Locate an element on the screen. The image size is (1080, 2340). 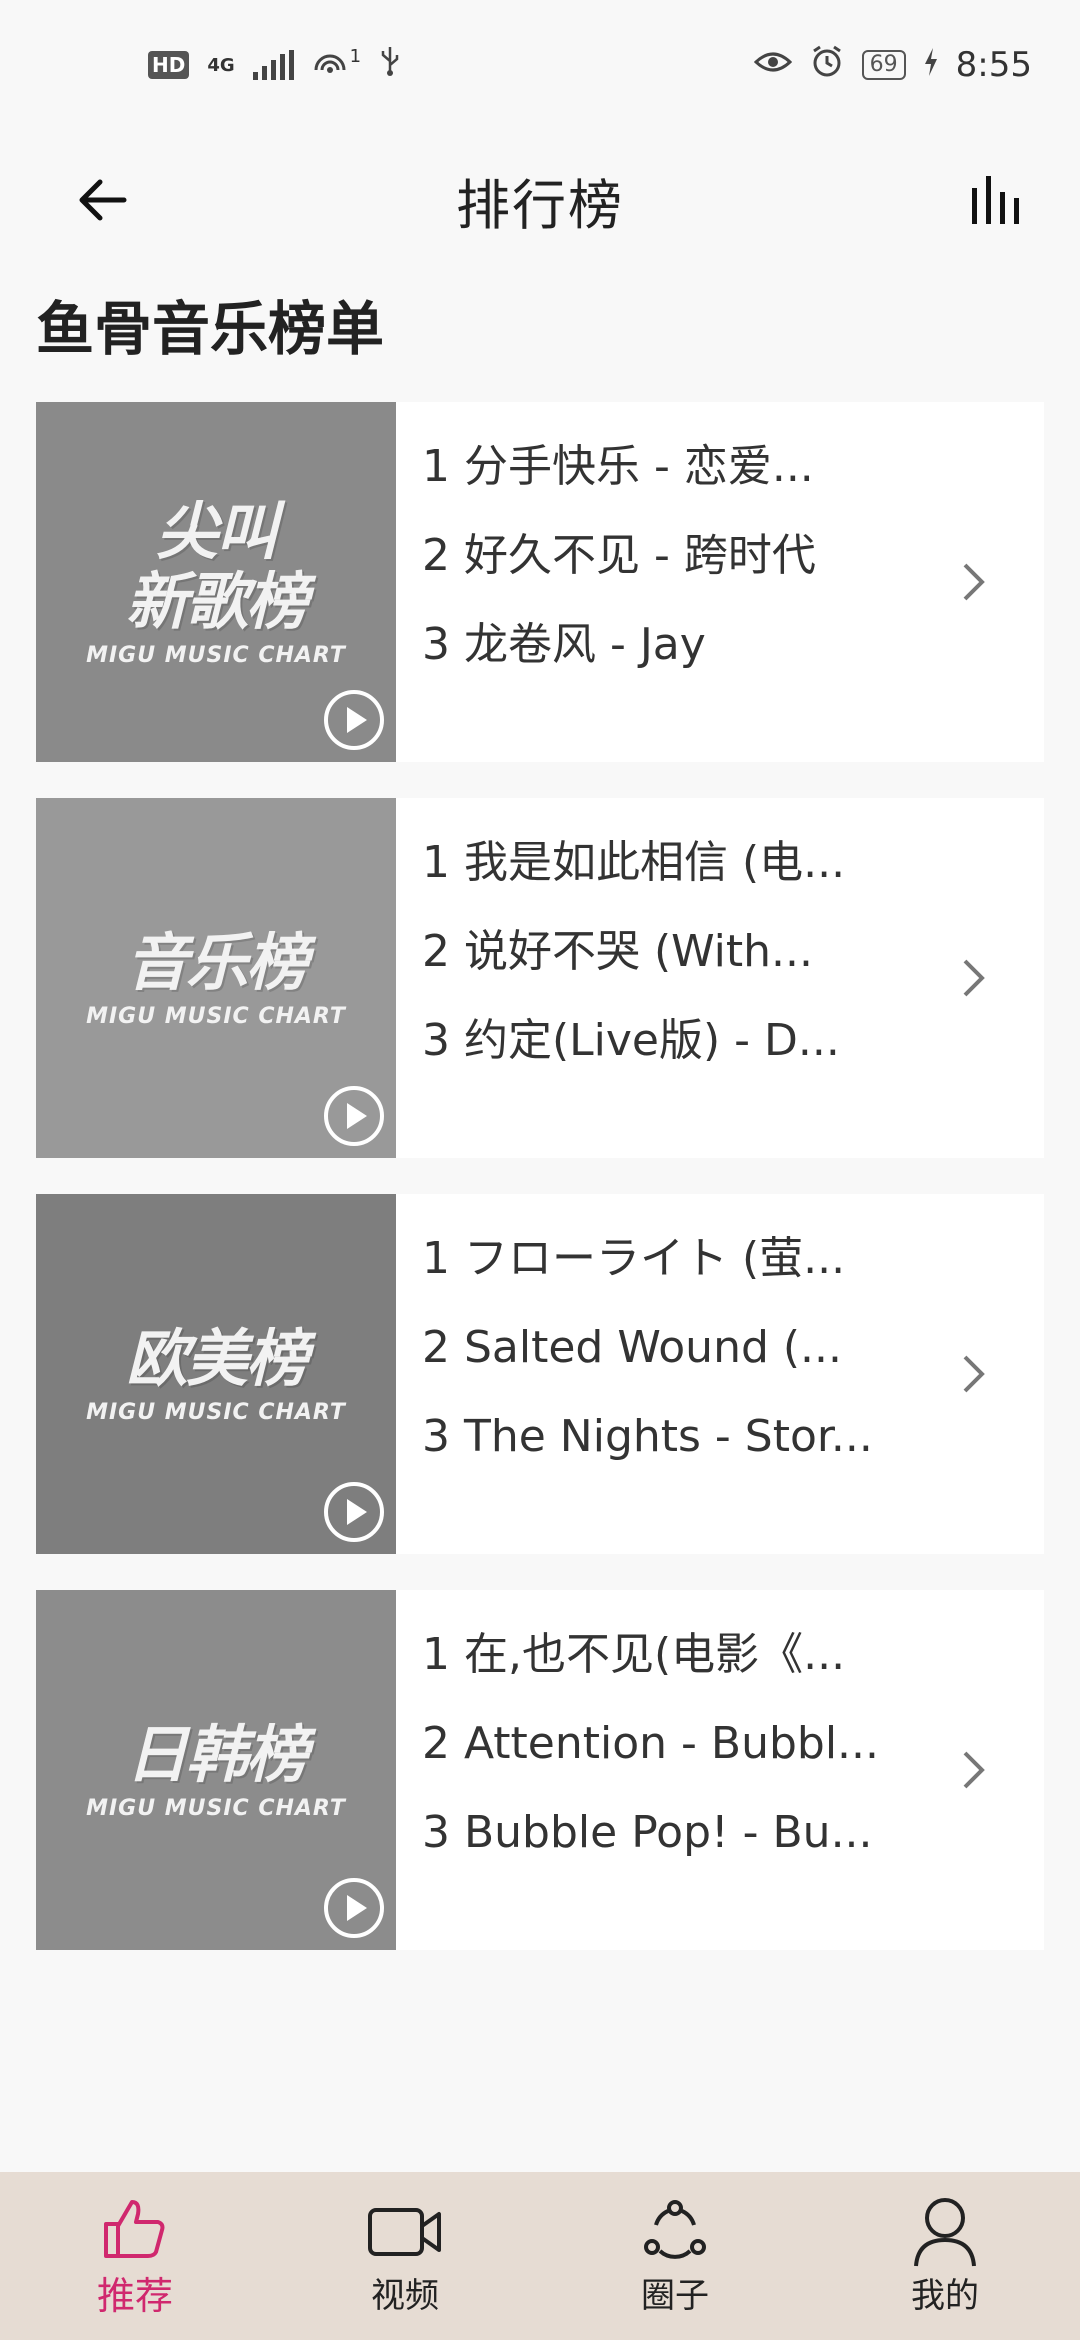
cover-title-line2: 欧美榜 is located at coordinates (216, 1358).